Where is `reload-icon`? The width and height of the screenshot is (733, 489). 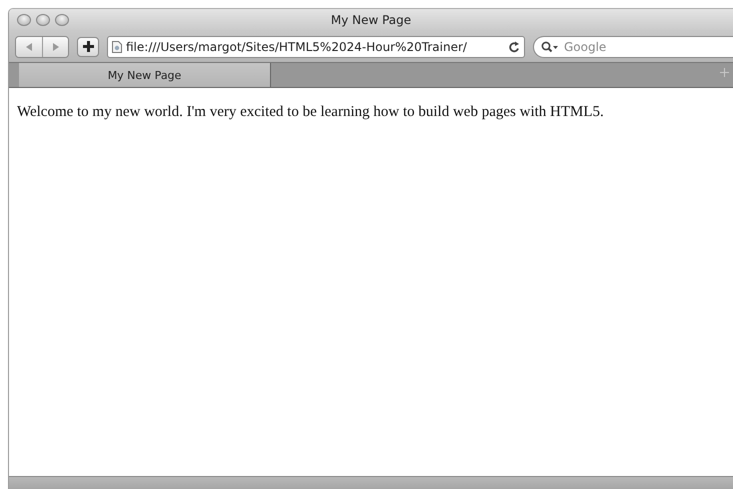 reload-icon is located at coordinates (514, 46).